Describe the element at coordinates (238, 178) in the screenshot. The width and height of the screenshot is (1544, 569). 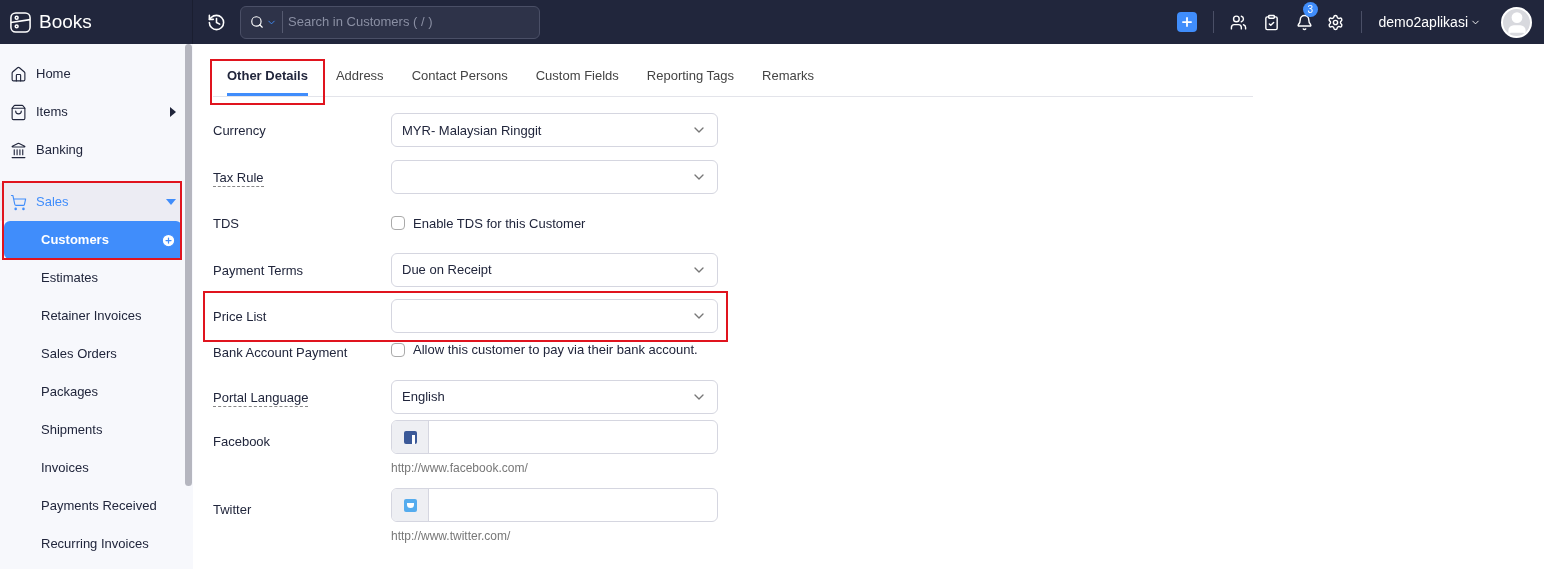
I see `field-label: Tax Rule` at that location.